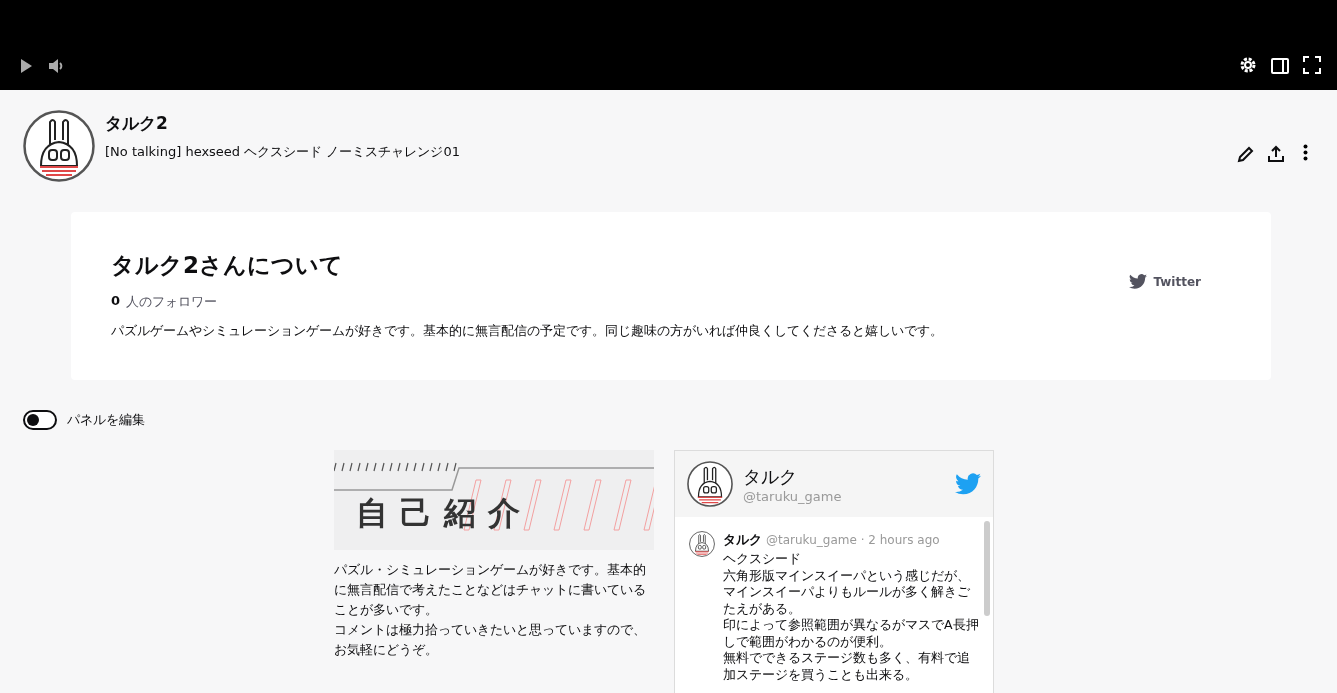 The height and width of the screenshot is (693, 1337). What do you see at coordinates (1312, 65) in the screenshot?
I see `fullscreen-button` at bounding box center [1312, 65].